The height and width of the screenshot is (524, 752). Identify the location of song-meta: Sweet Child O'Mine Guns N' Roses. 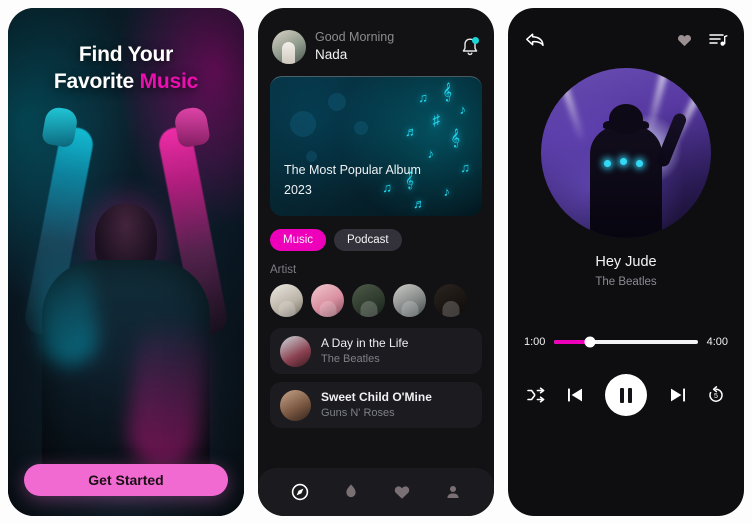
(376, 405).